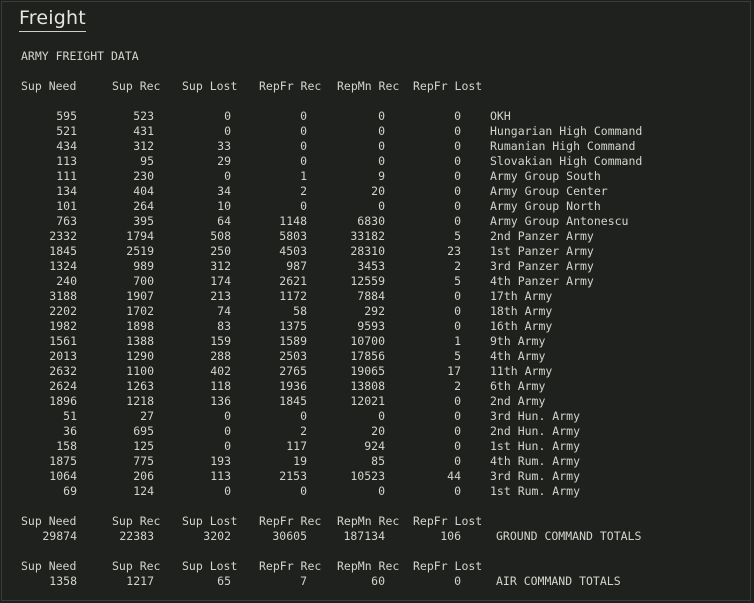  I want to click on cell-value: 1936, so click(293, 386).